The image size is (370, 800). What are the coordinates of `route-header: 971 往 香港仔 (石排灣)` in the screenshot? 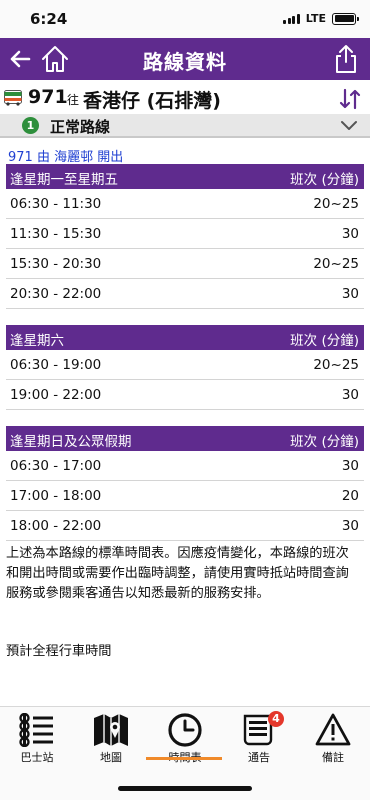 It's located at (185, 98).